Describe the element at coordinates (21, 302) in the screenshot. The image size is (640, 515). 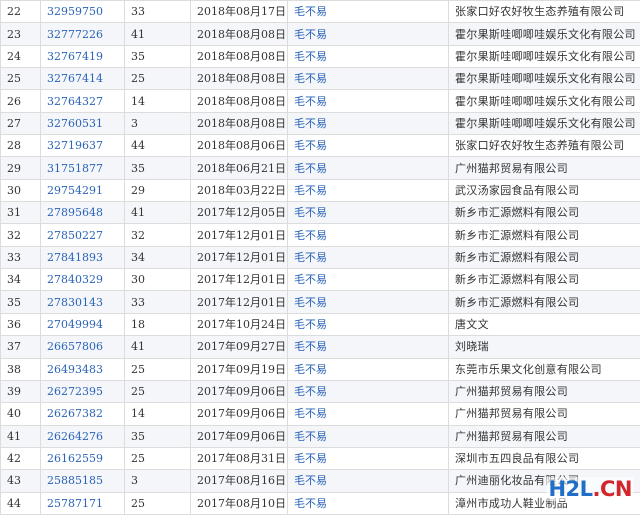
I see `row-index: 35` at that location.